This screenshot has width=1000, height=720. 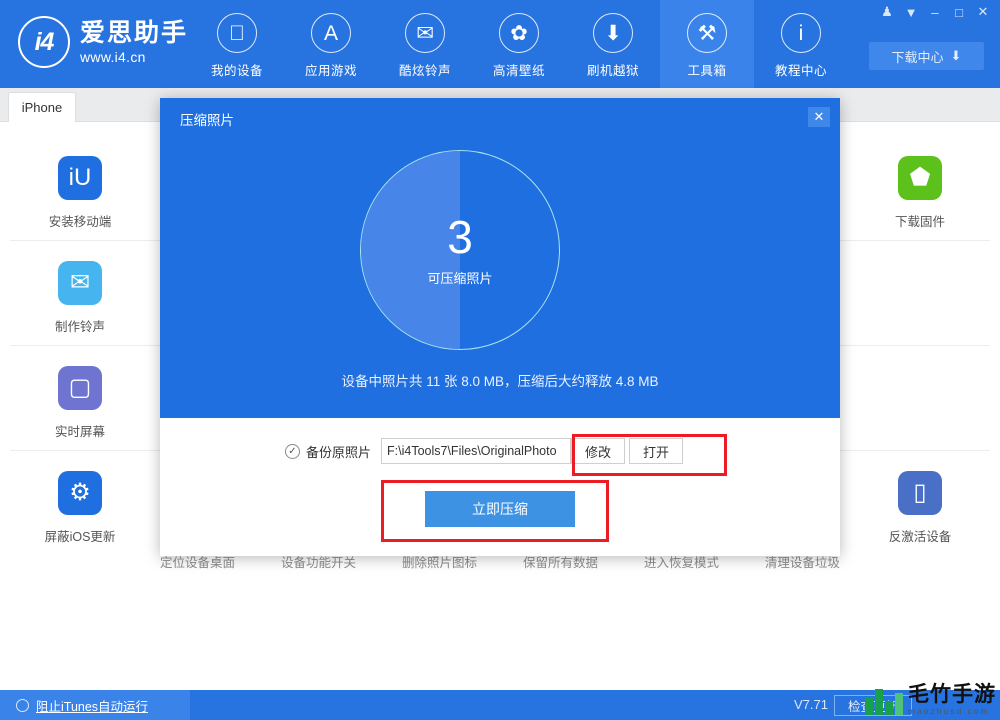 What do you see at coordinates (613, 33) in the screenshot?
I see `box-open-icon: ⬇` at bounding box center [613, 33].